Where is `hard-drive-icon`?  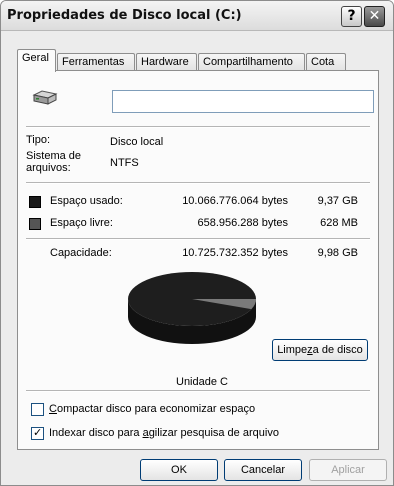
hard-drive-icon is located at coordinates (45, 97).